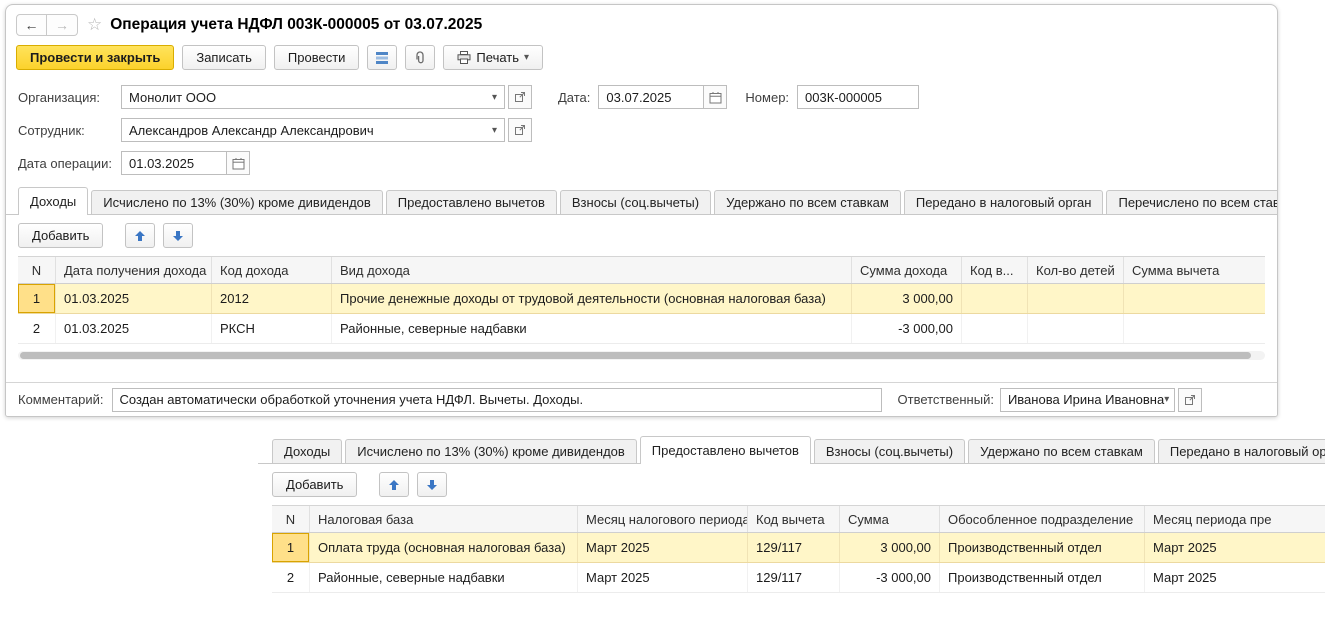 The height and width of the screenshot is (618, 1325). What do you see at coordinates (639, 97) in the screenshot?
I see `date-value: 03.07.2025` at bounding box center [639, 97].